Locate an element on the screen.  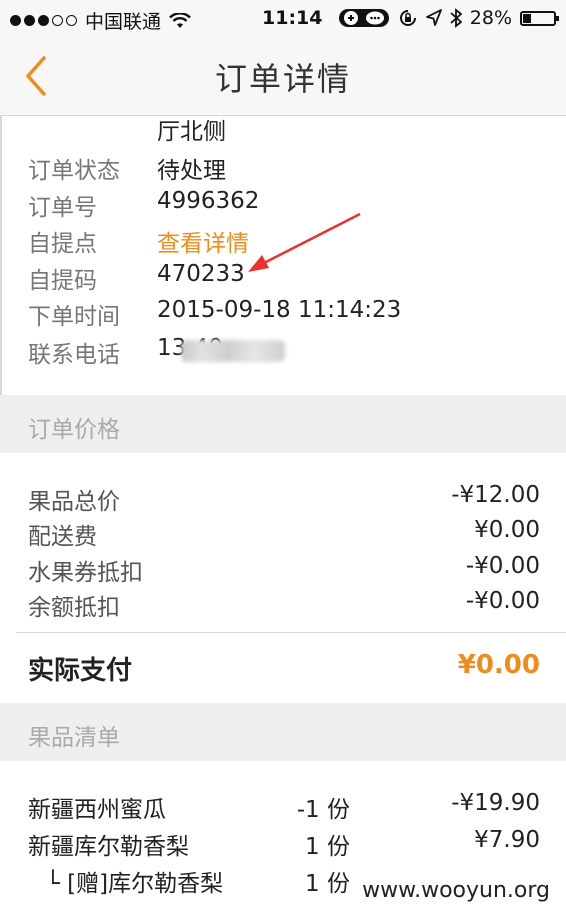
item-name: 新疆西州蜜瓜 is located at coordinates (97, 810).